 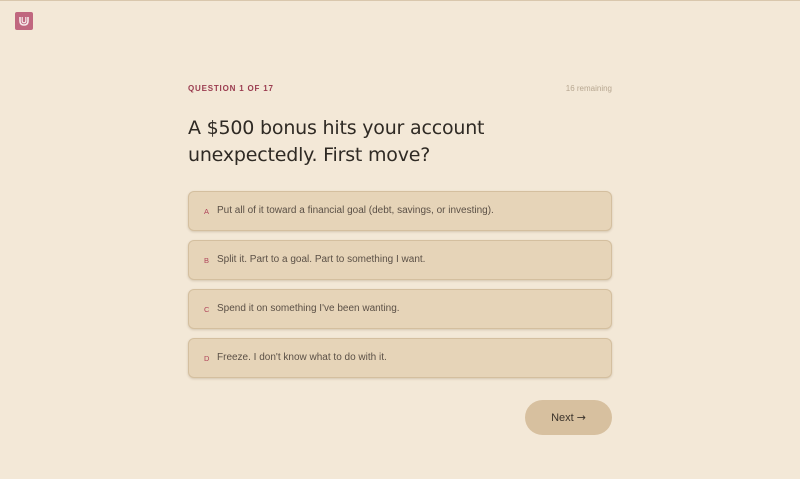 I want to click on brand-logo-icon, so click(x=24, y=21).